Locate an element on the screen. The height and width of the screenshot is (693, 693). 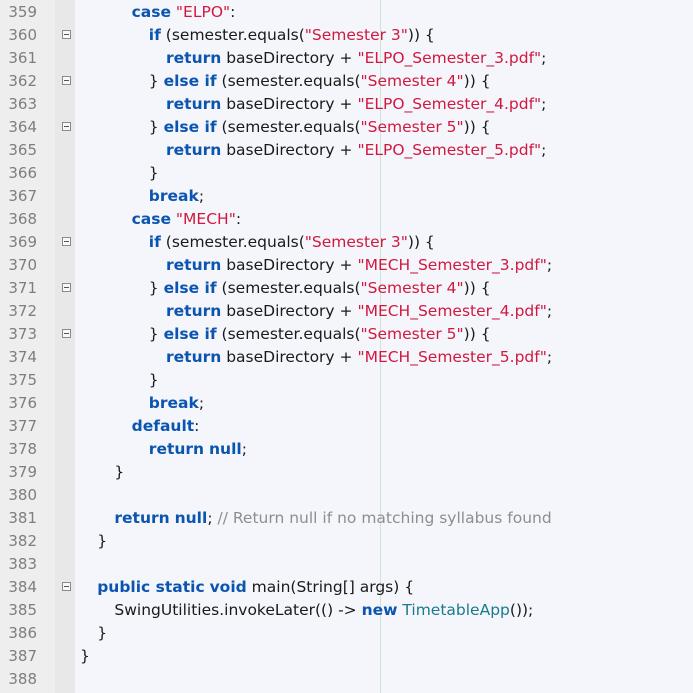
keyword-token: null is located at coordinates (191, 518).